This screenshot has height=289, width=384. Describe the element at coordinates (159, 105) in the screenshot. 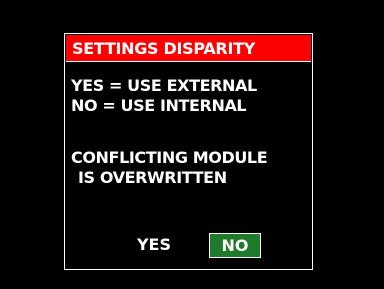

I see `message-line-no-internal: NO = USE INTERNAL` at that location.